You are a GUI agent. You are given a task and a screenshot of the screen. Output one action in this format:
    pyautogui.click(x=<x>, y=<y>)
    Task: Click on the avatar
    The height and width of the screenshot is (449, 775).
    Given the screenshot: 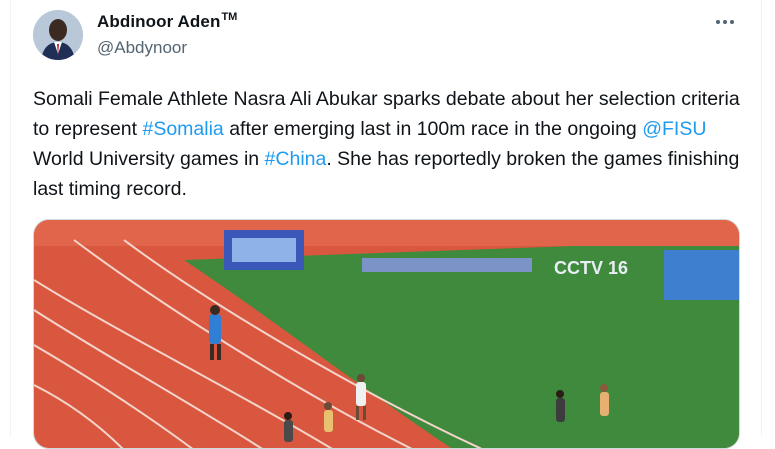 What is the action you would take?
    pyautogui.click(x=58, y=35)
    